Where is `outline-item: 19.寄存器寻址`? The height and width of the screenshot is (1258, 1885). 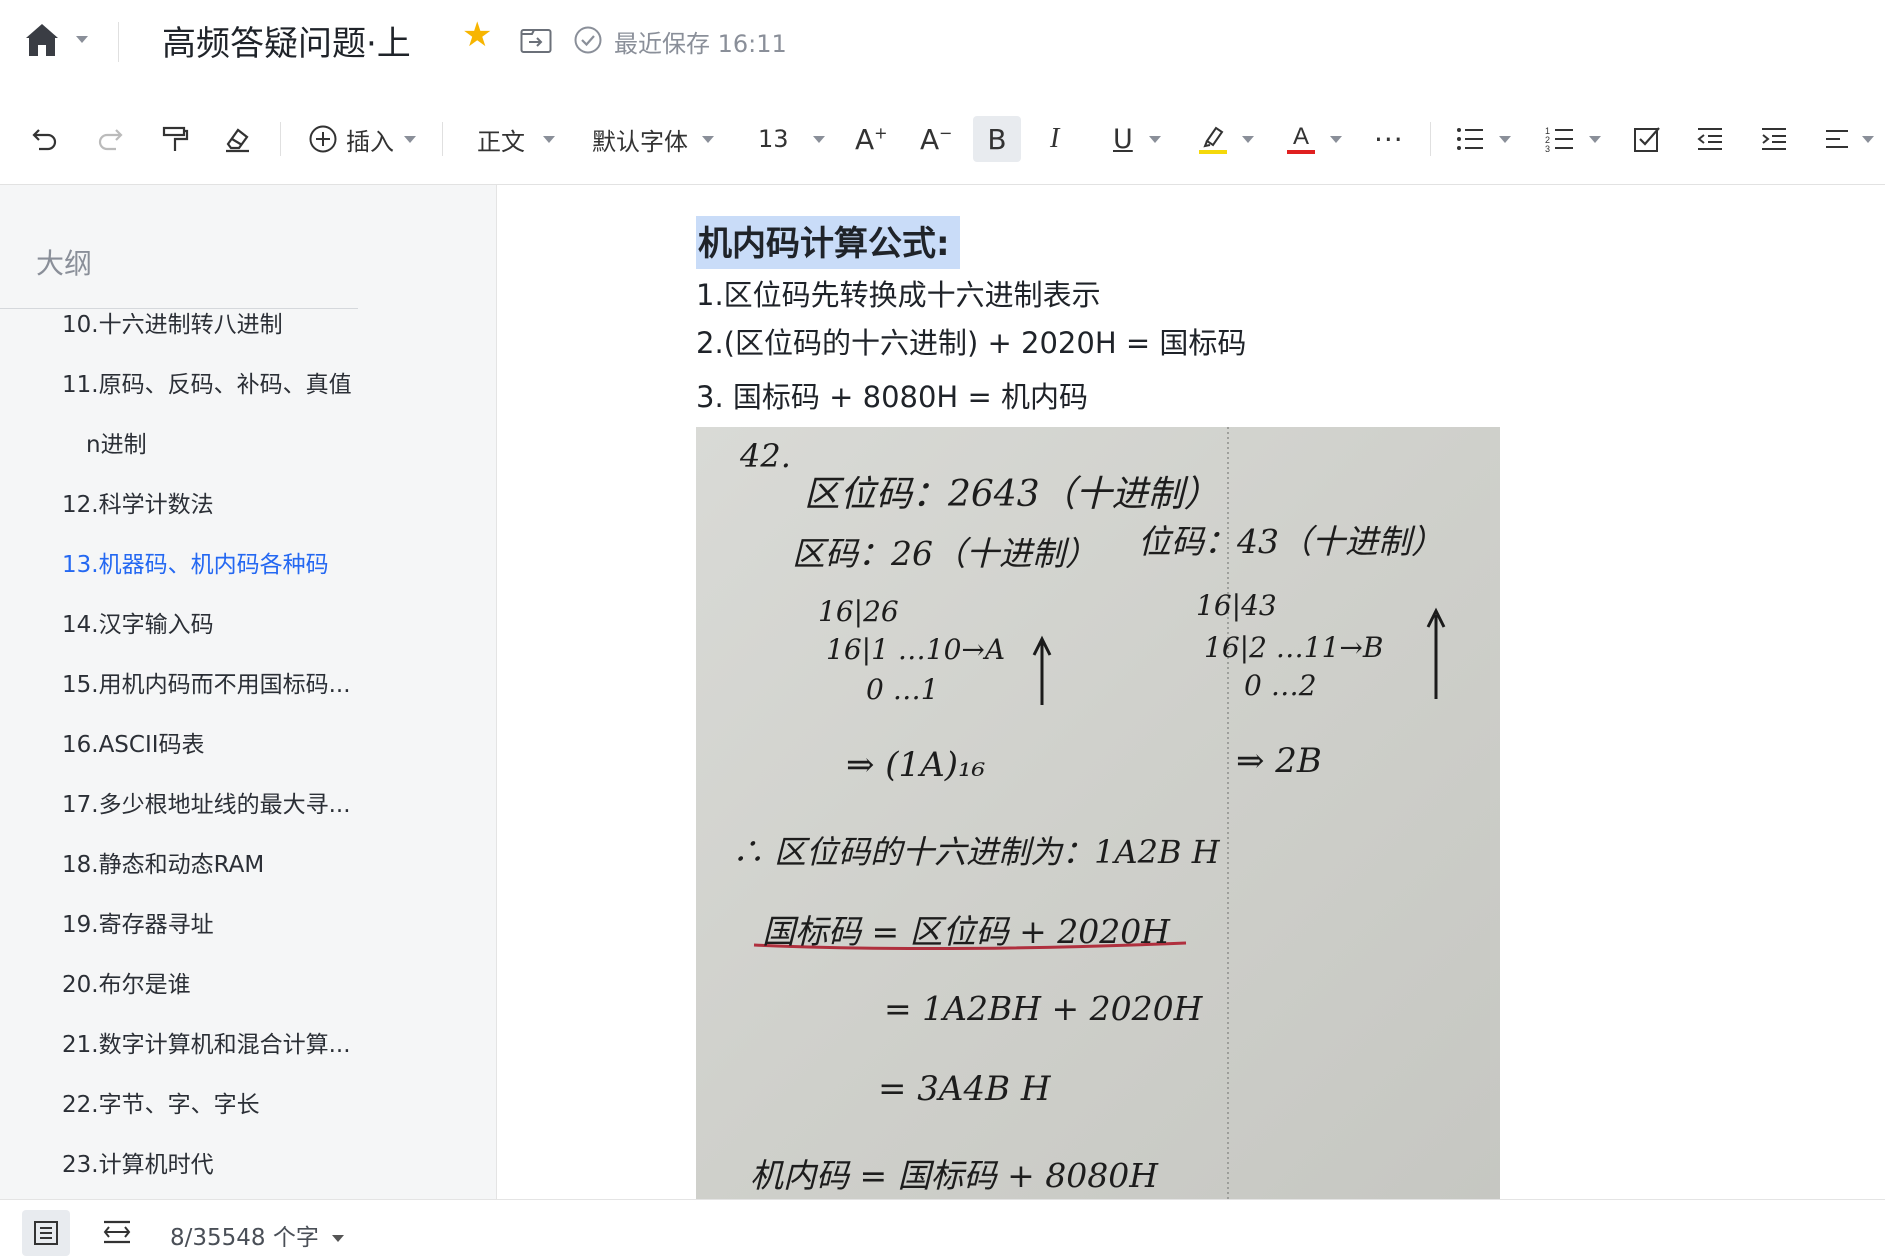
outline-item: 19.寄存器寻址 is located at coordinates (138, 922).